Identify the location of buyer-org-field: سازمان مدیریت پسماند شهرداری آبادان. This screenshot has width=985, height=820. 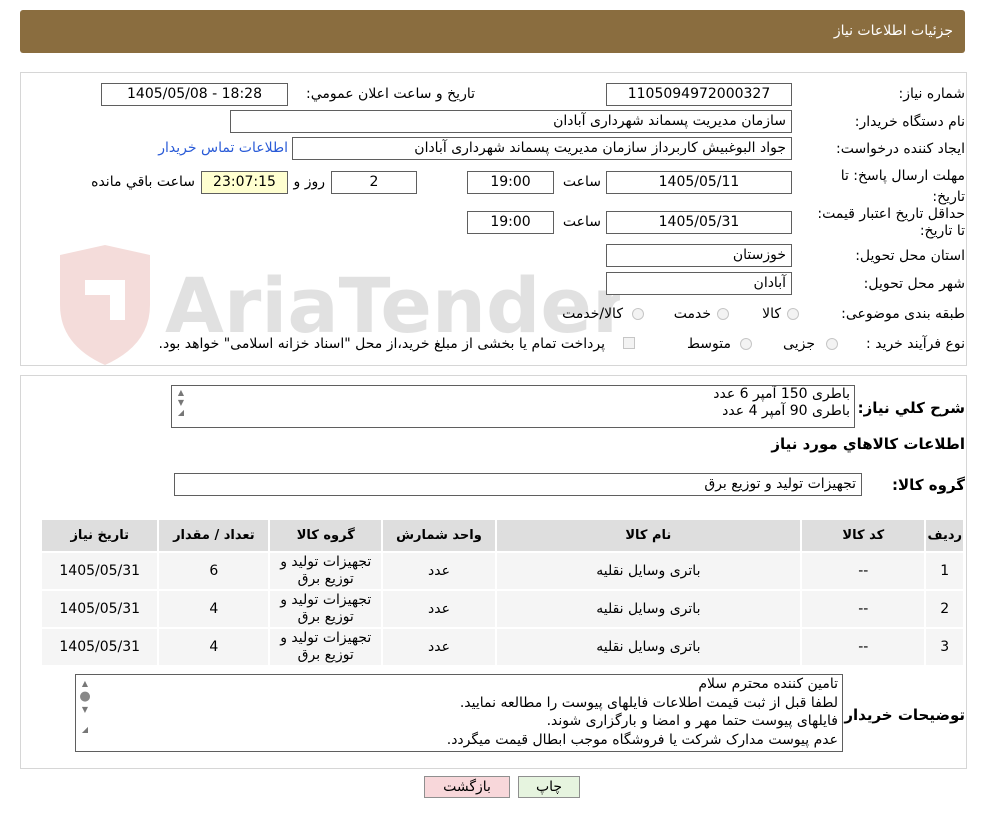
(511, 121).